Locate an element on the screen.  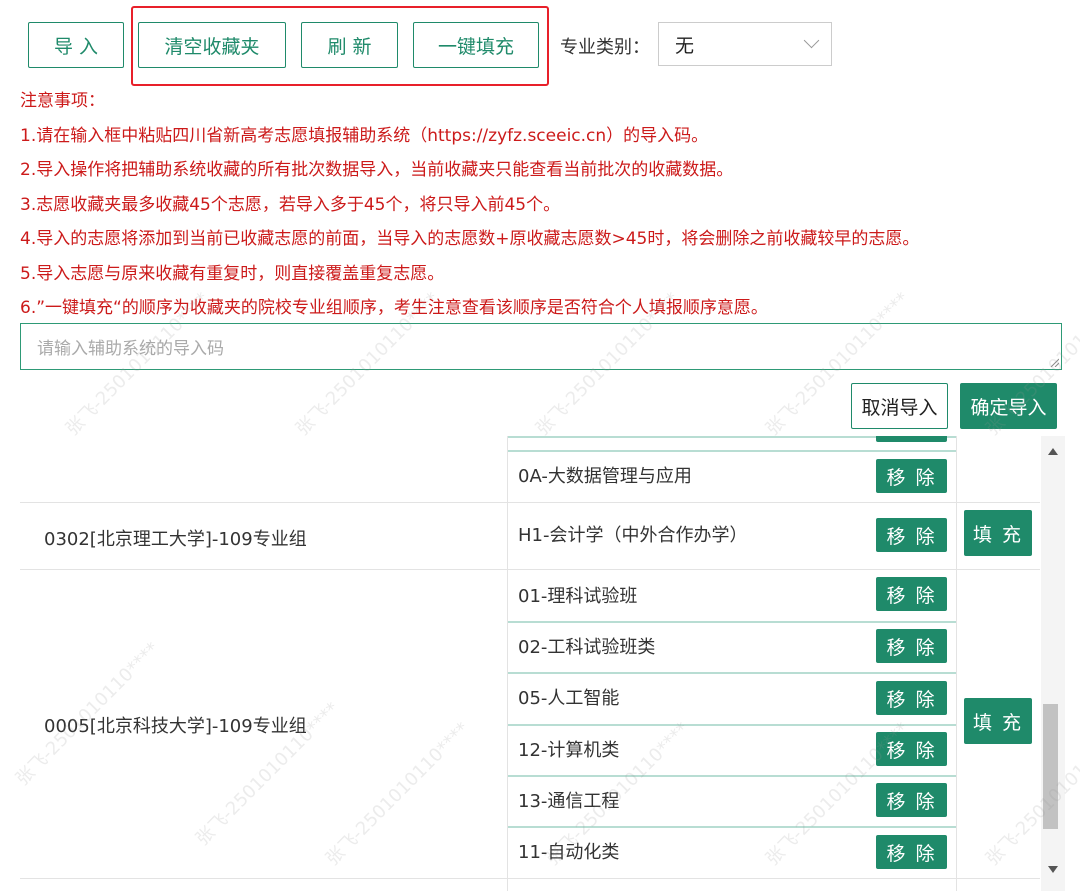
note-item: 3.志愿收藏夹最多收藏45个志愿，若导入多于45个，将只导入前45个。 is located at coordinates (290, 204).